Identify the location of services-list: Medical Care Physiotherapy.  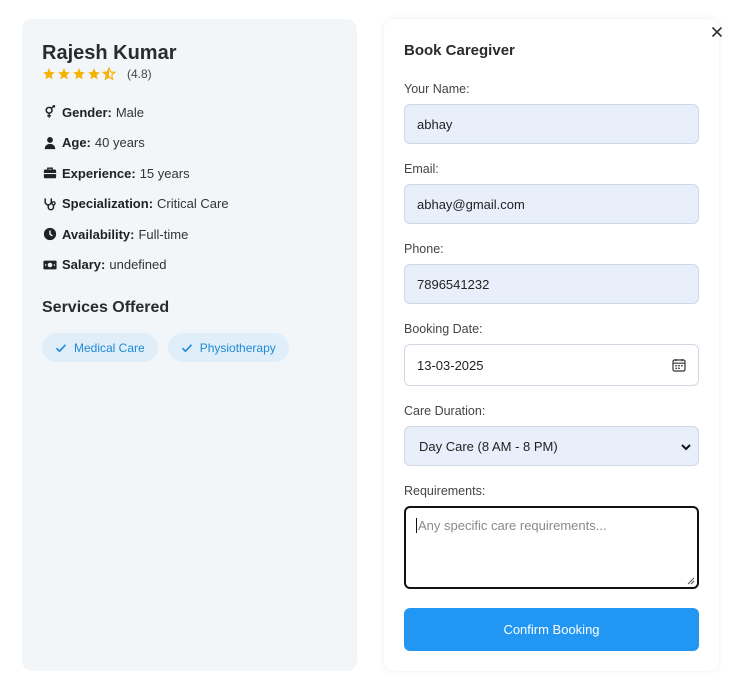
(165, 347).